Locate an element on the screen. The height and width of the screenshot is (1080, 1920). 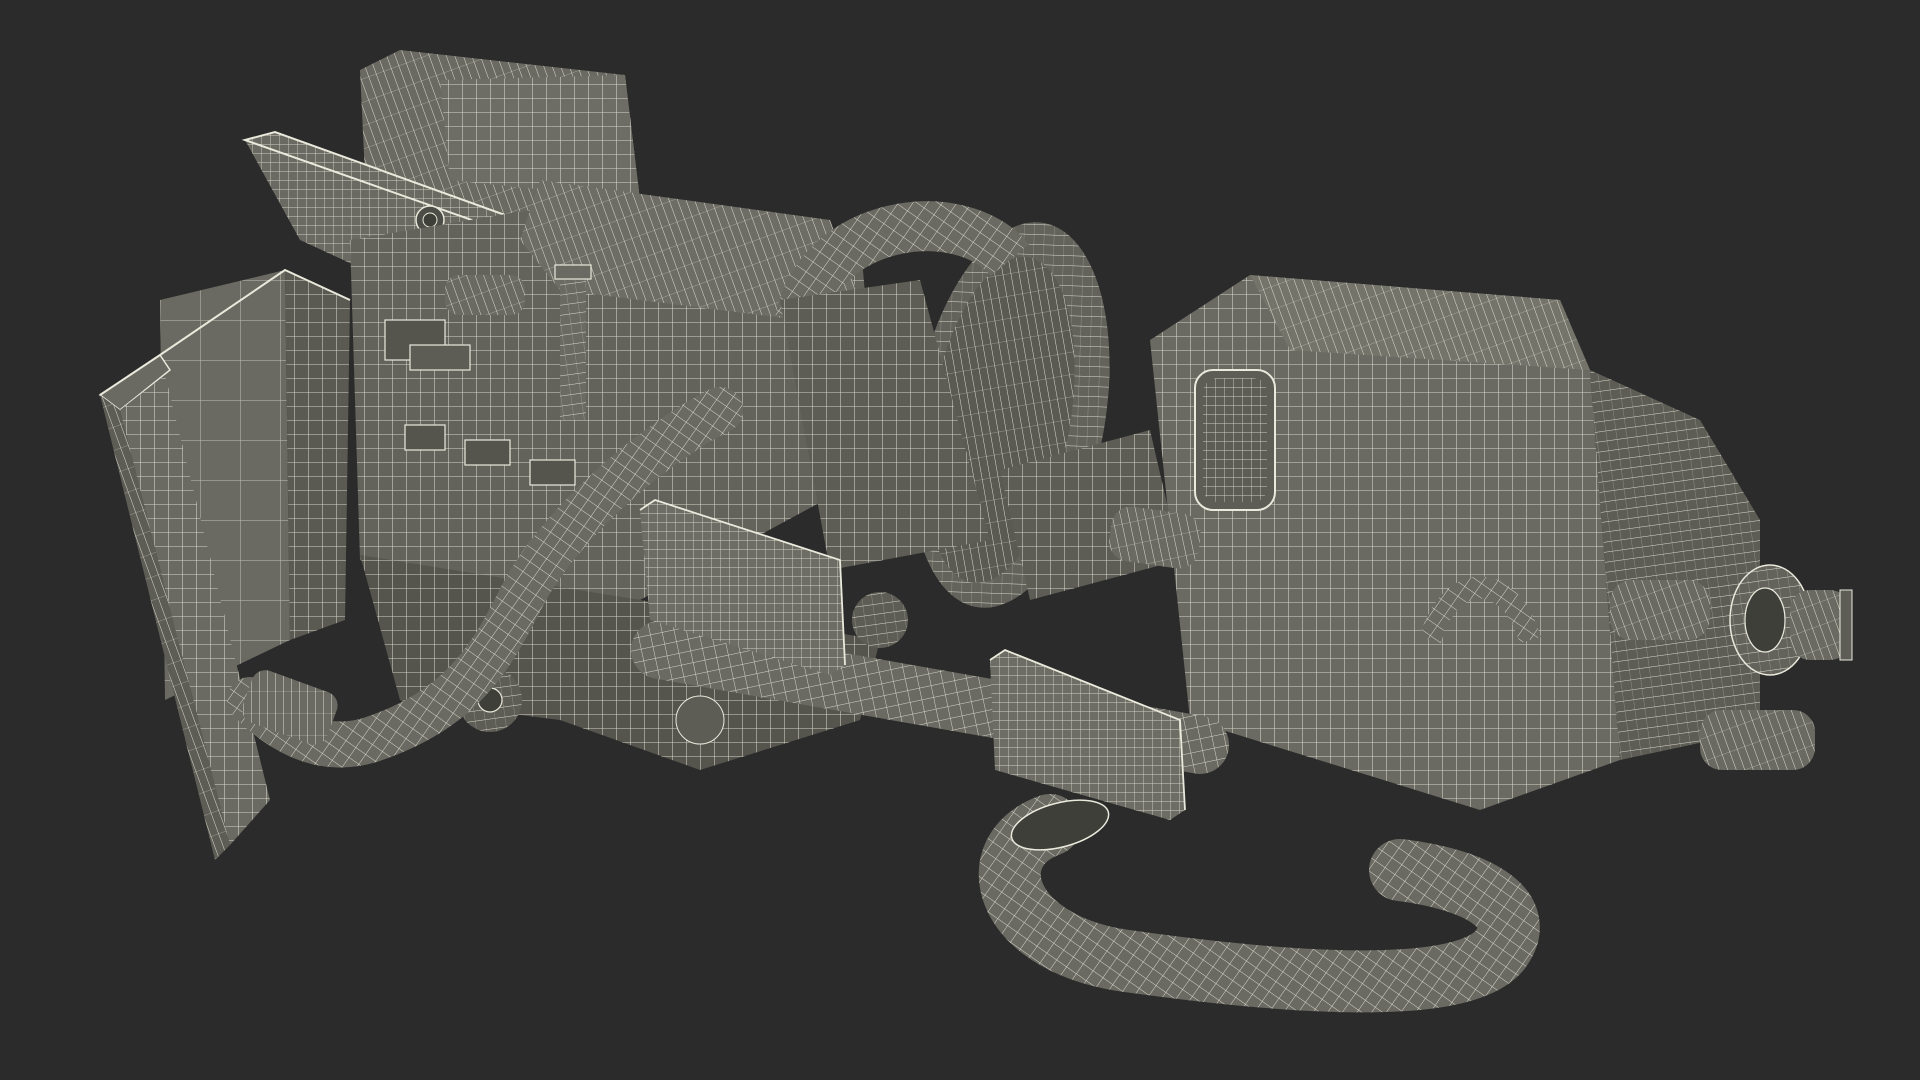
mounting-plate is located at coordinates (224, 564).